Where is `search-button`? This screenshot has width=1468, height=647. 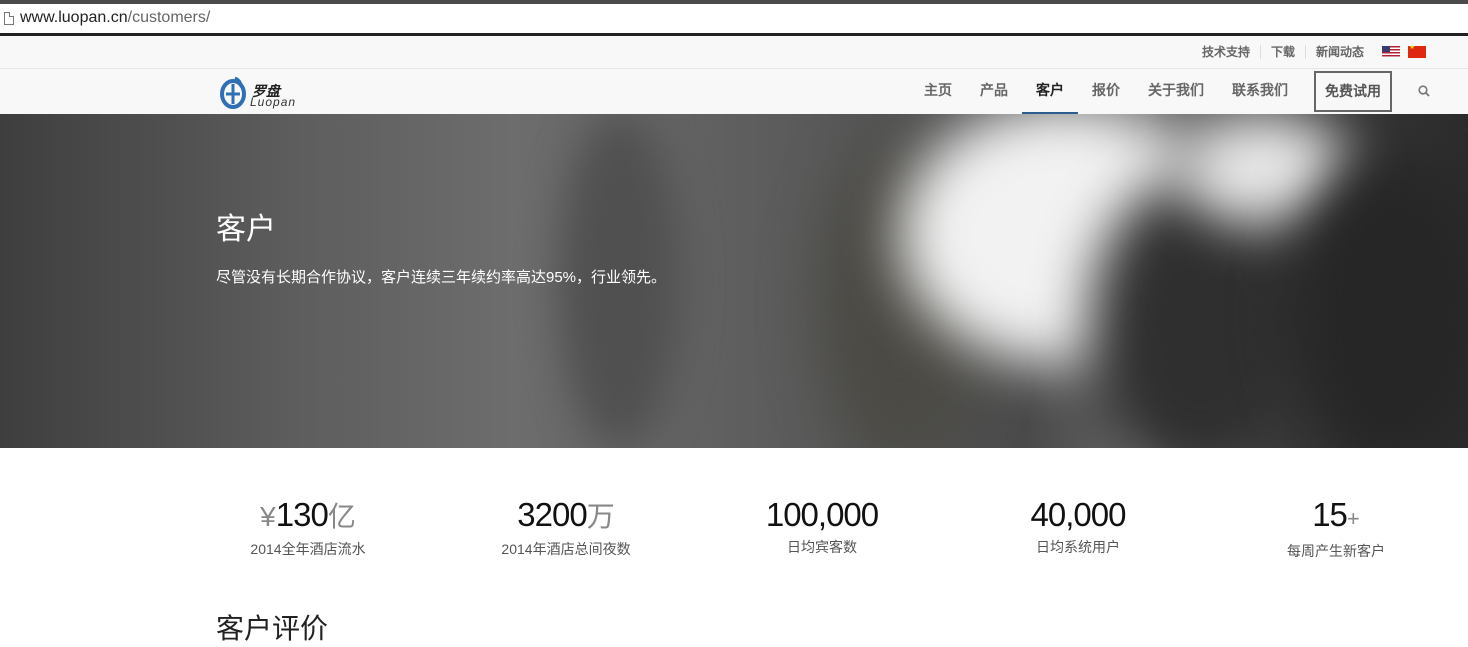
search-button is located at coordinates (1439, 91).